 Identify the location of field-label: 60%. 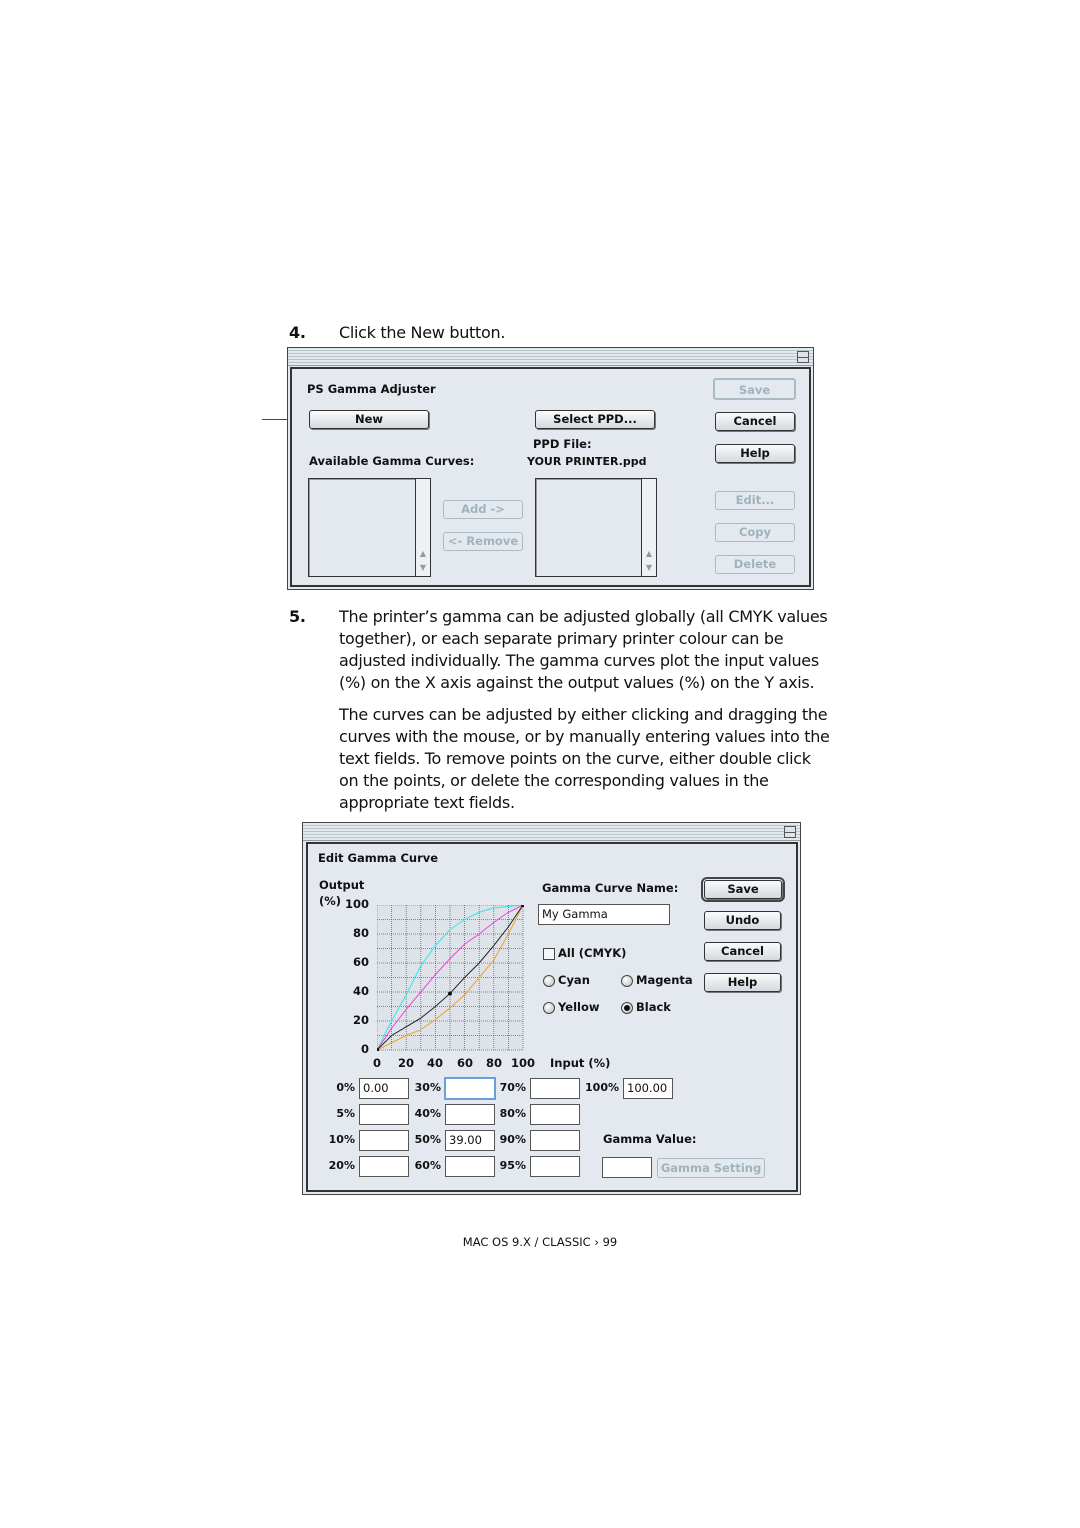
(427, 1165).